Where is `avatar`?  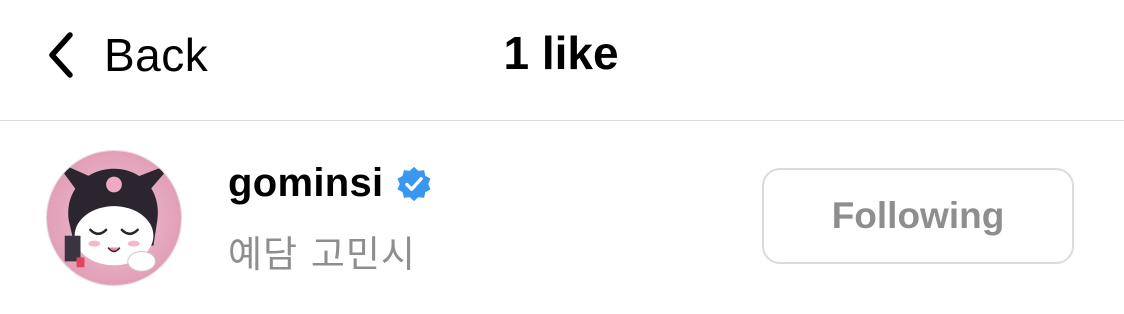
avatar is located at coordinates (114, 218).